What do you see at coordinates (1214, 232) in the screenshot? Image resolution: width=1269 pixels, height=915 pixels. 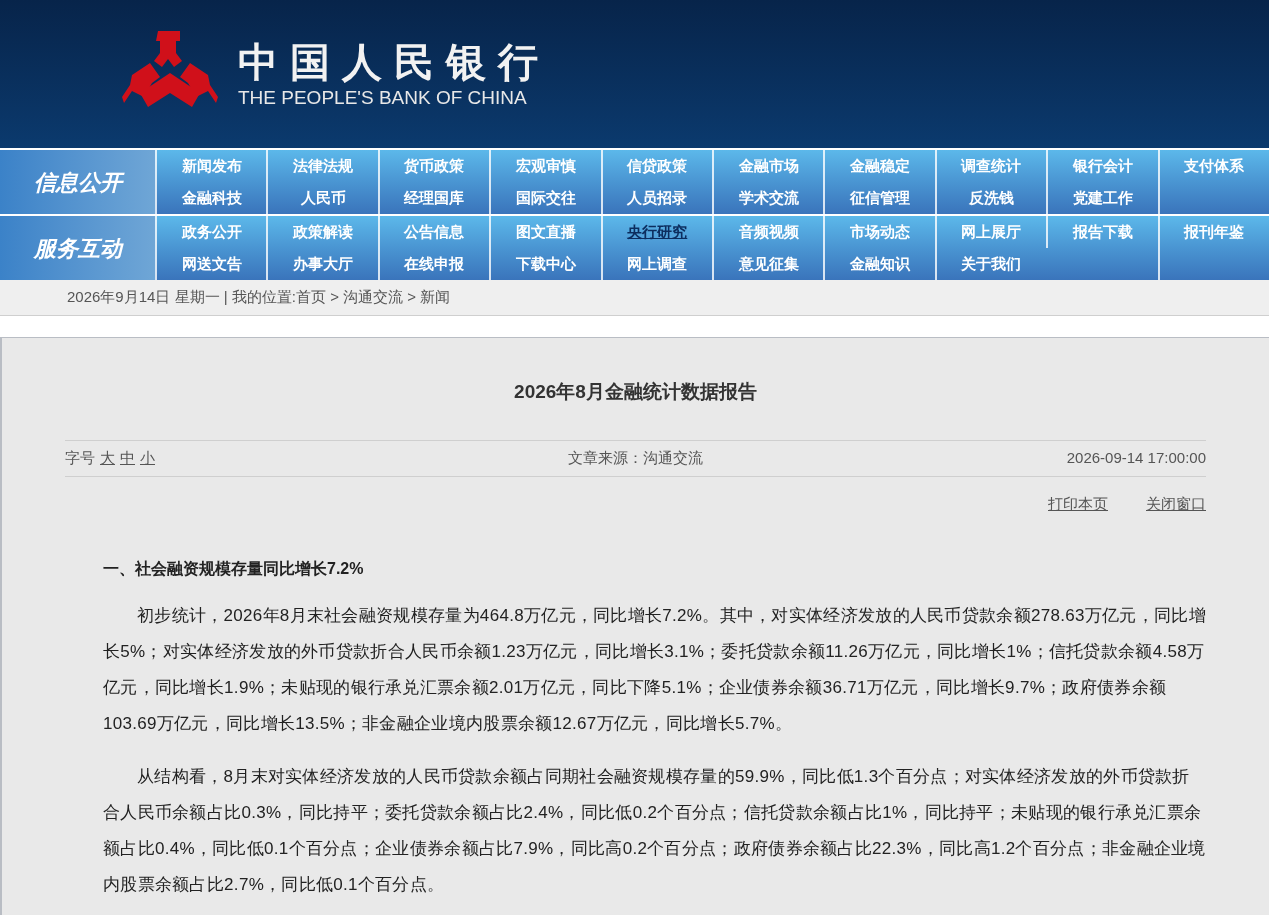 I see `nav-link: 报刊年鉴` at bounding box center [1214, 232].